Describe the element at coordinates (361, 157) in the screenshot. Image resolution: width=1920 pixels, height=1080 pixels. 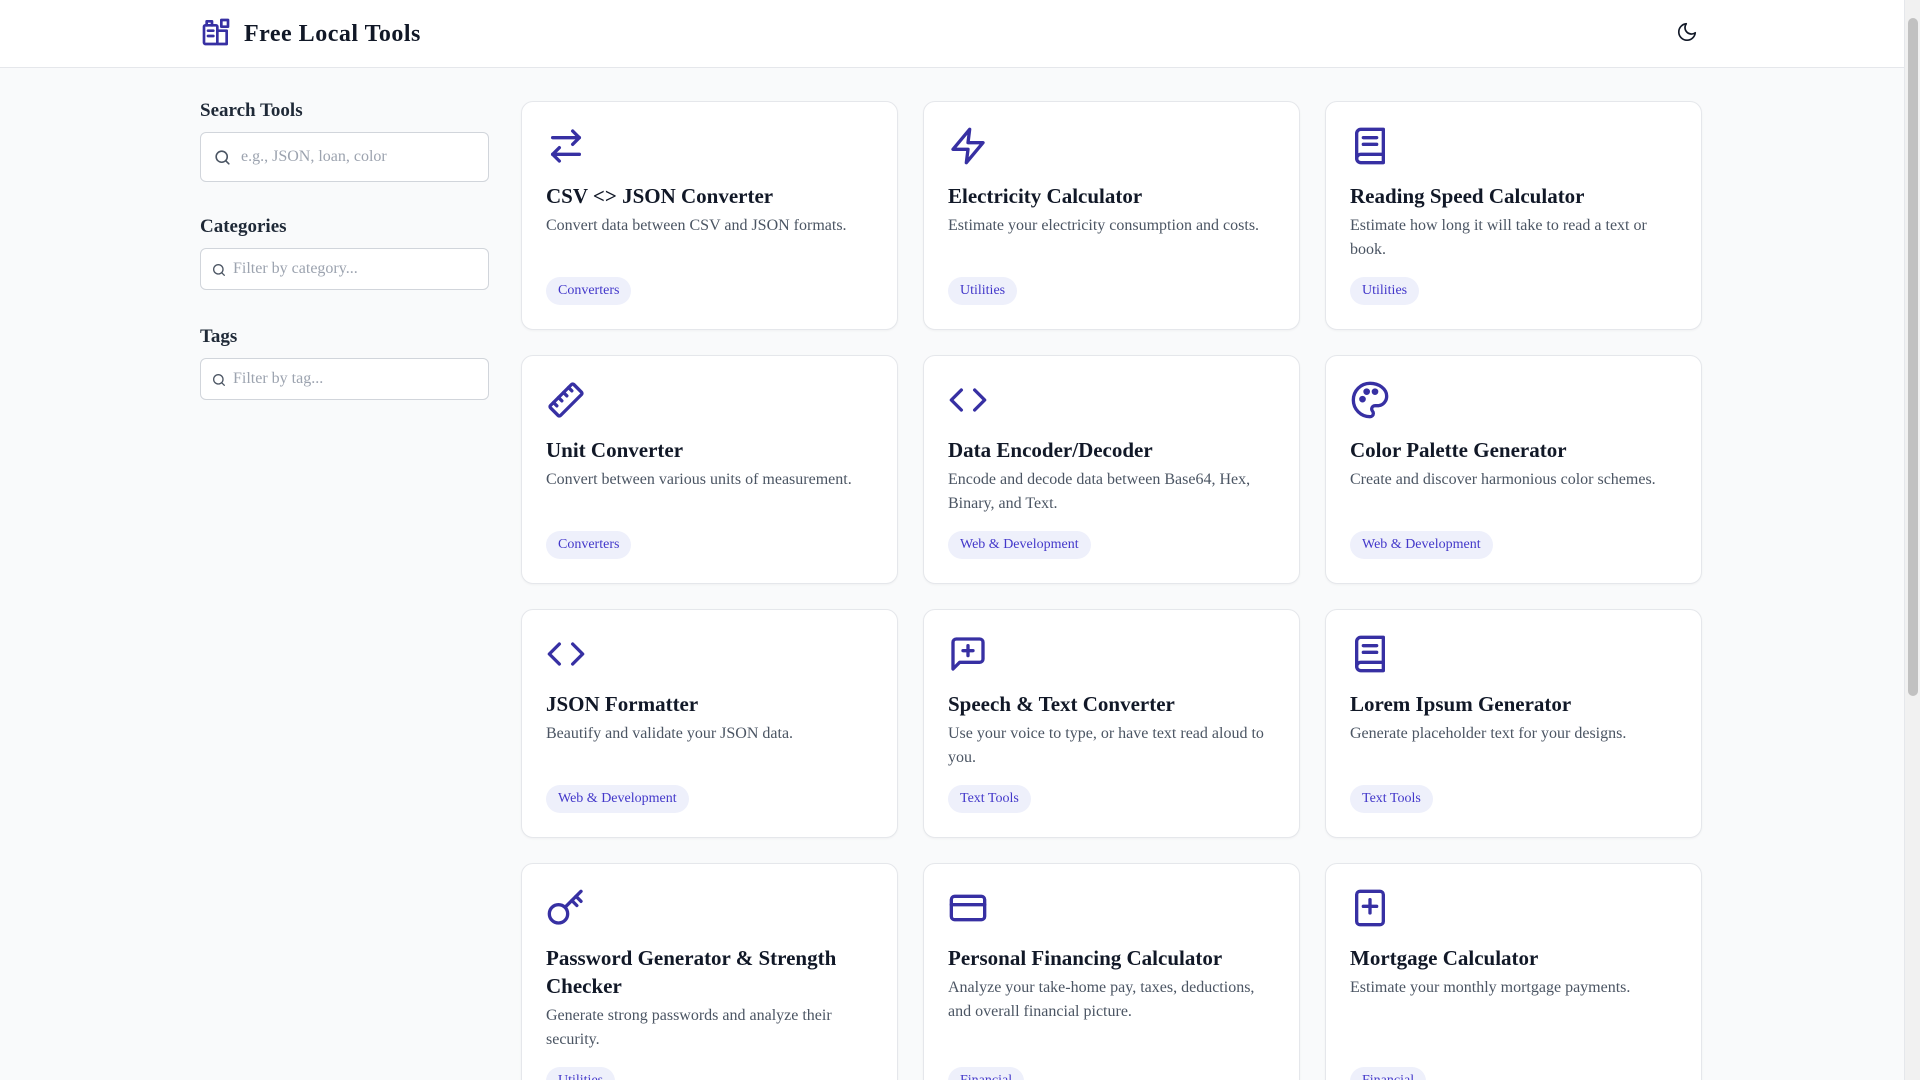
I see `search-input` at that location.